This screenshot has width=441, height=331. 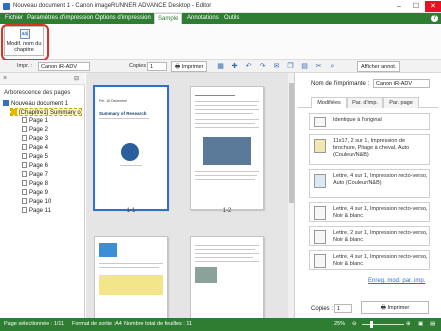 What do you see at coordinates (379, 66) in the screenshot?
I see `show-annotations-button: Afficher annot.` at bounding box center [379, 66].